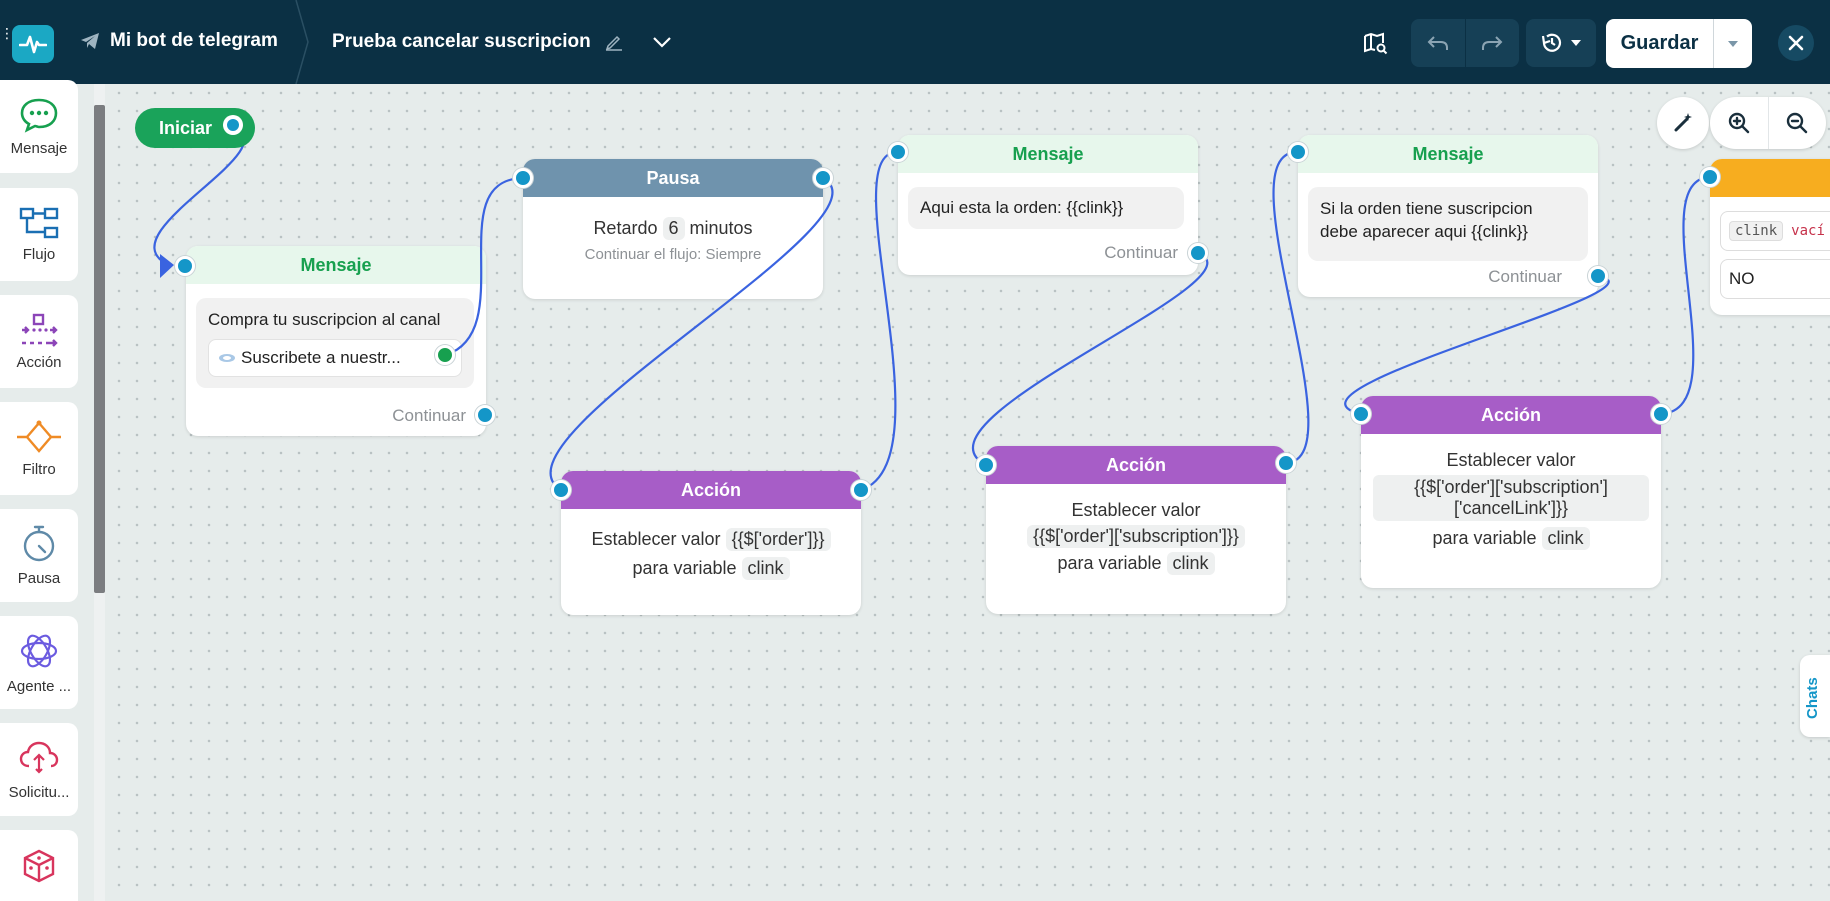 The image size is (1830, 901). I want to click on undo-button, so click(1438, 43).